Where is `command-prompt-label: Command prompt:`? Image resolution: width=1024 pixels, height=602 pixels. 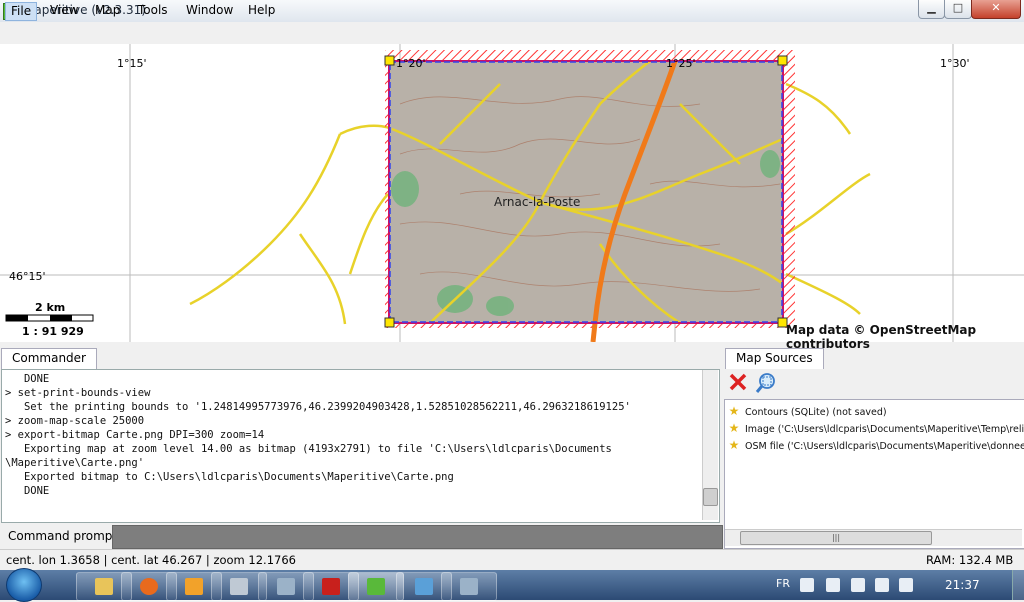 command-prompt-label: Command prompt: is located at coordinates (65, 536).